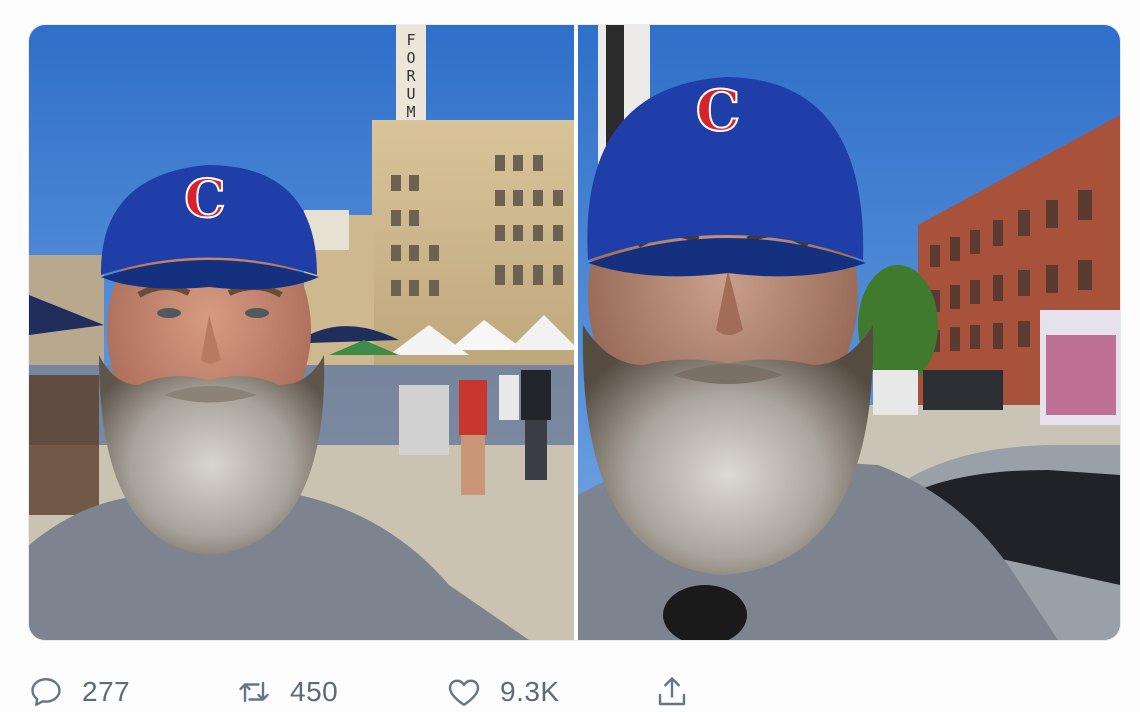  Describe the element at coordinates (464, 692) in the screenshot. I see `heart-icon` at that location.